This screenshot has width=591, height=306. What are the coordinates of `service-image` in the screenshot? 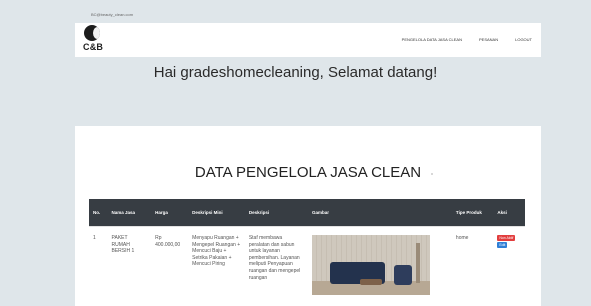 It's located at (371, 265).